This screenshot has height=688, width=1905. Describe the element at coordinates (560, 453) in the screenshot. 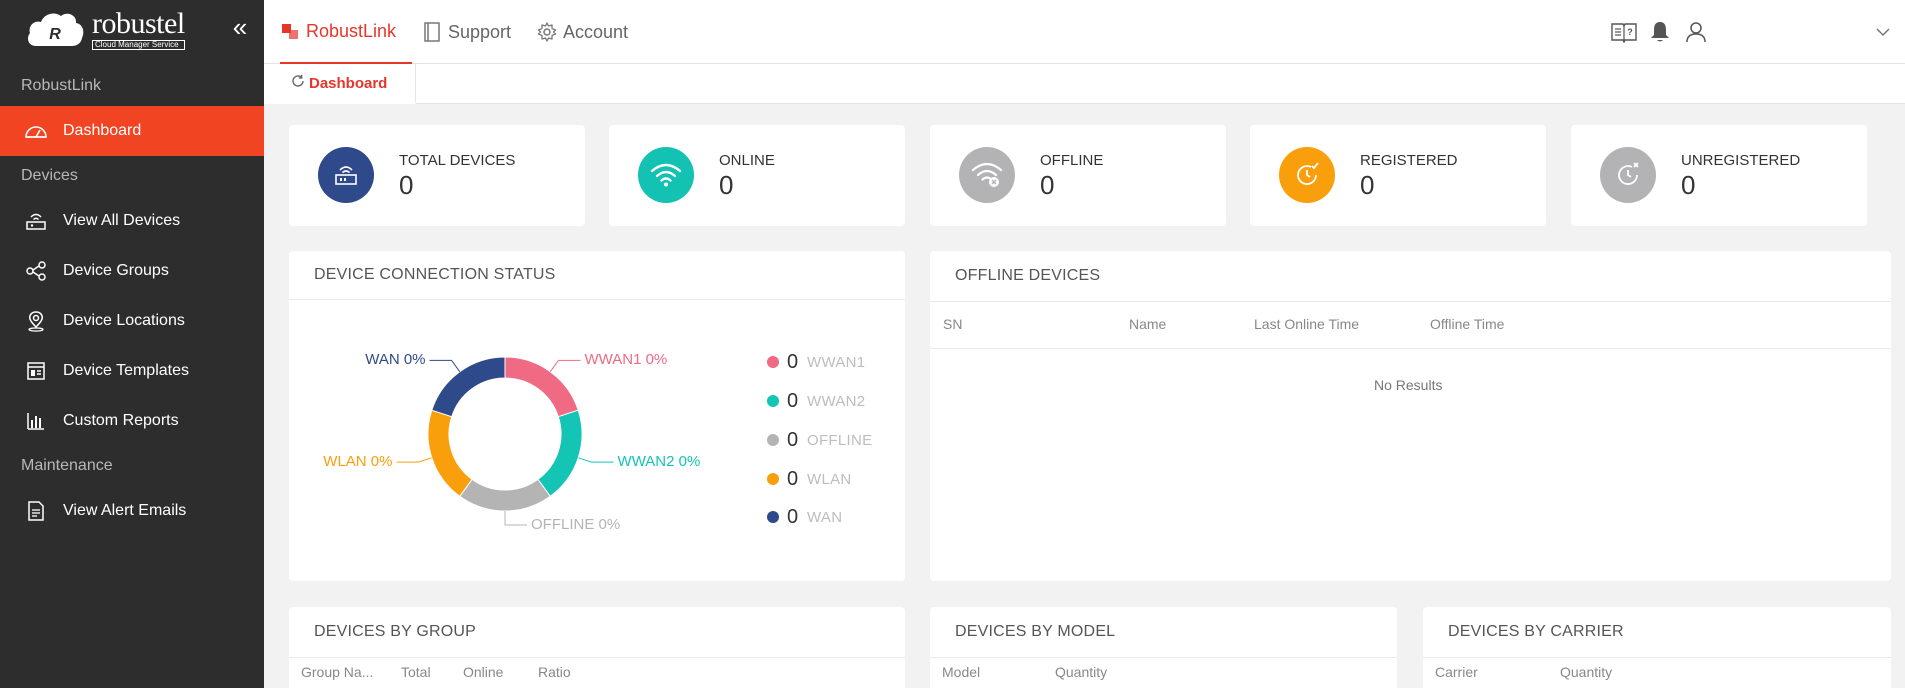

I see `donut-slice-wwan2` at that location.